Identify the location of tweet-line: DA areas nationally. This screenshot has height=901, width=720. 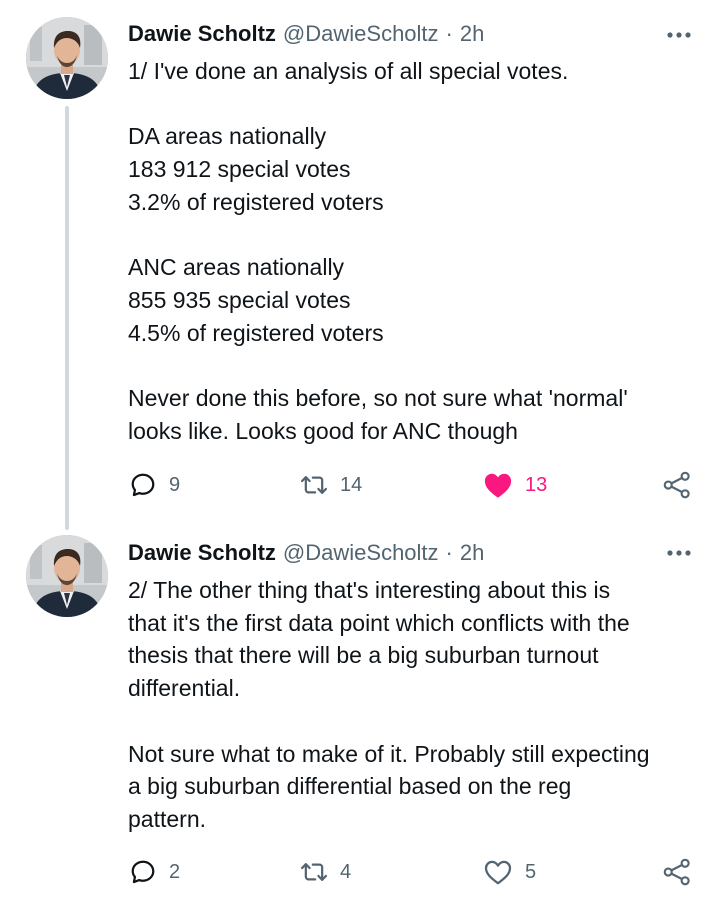
(227, 136).